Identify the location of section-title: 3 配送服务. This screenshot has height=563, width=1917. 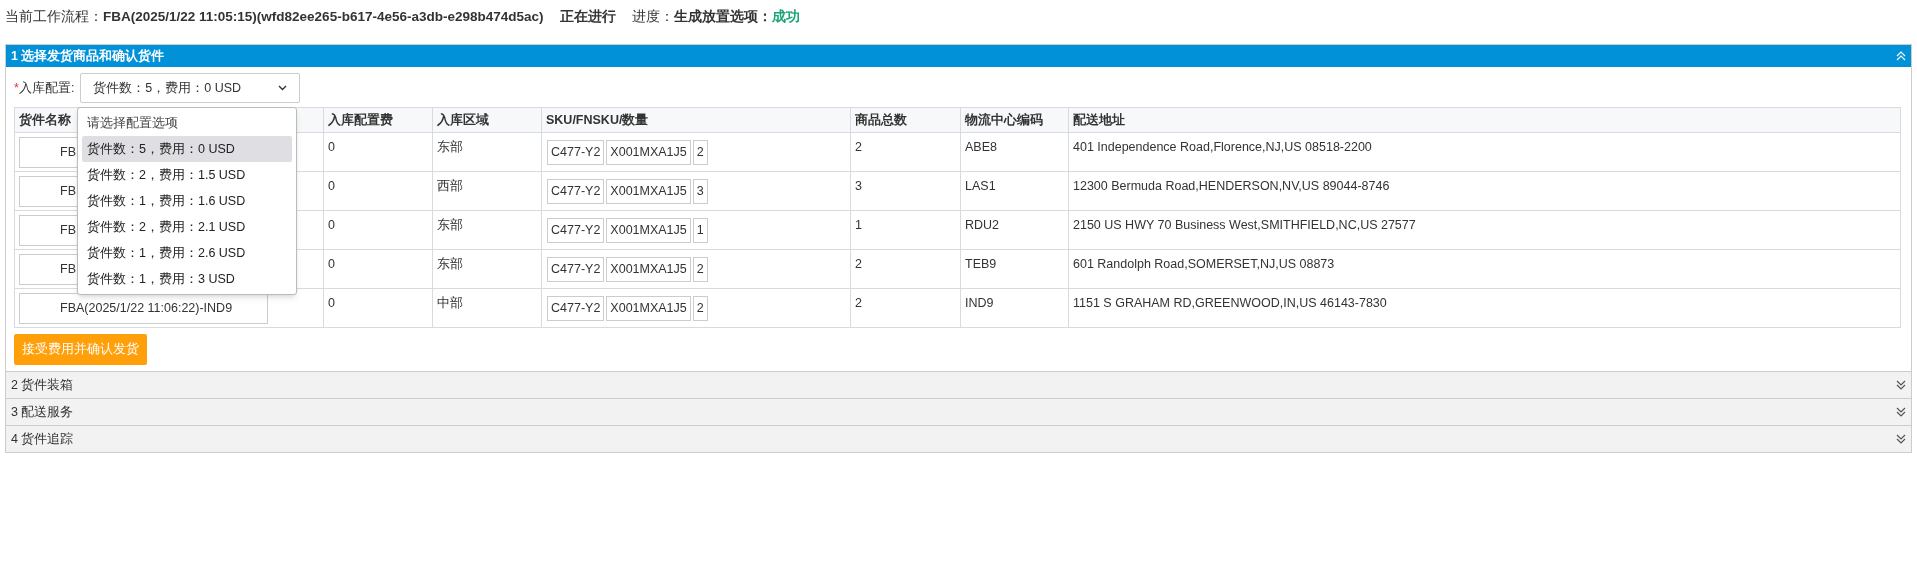
(42, 412).